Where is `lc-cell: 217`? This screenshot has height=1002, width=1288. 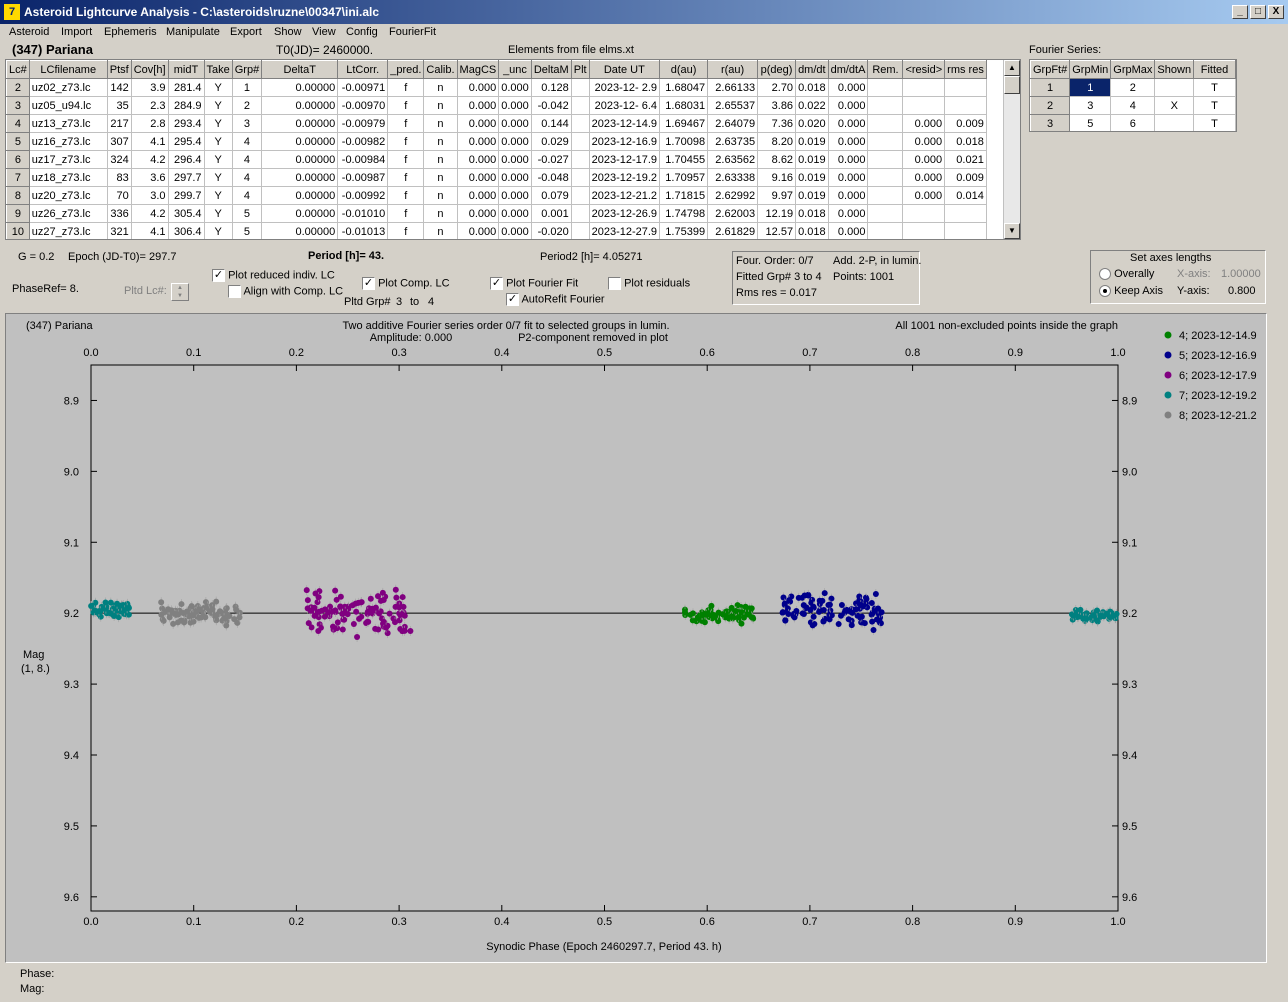 lc-cell: 217 is located at coordinates (119, 123).